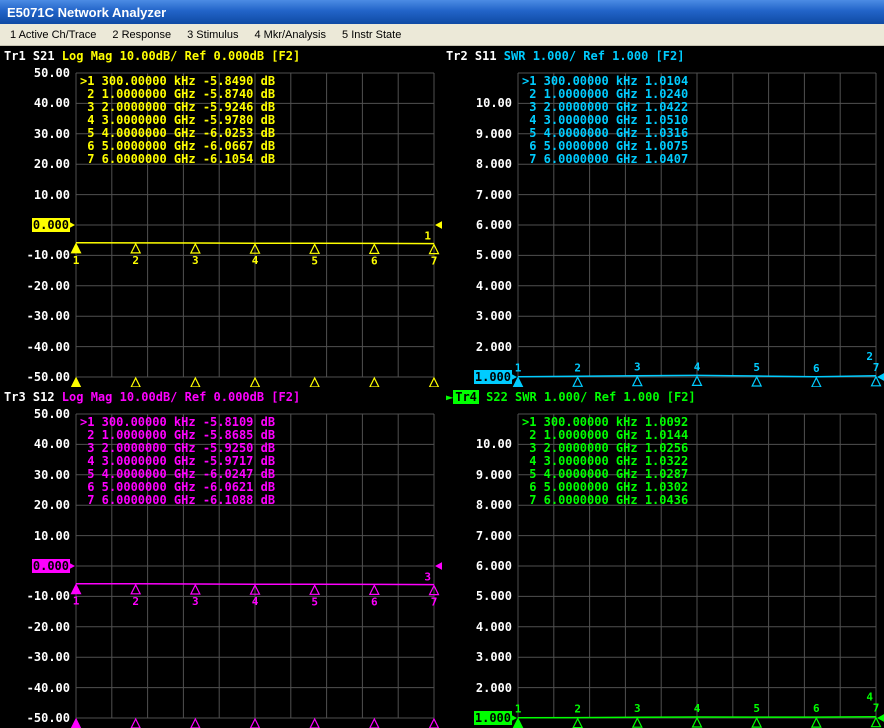 Image resolution: width=884 pixels, height=728 pixels. I want to click on y-axis-label: 5.000, so click(493, 255).